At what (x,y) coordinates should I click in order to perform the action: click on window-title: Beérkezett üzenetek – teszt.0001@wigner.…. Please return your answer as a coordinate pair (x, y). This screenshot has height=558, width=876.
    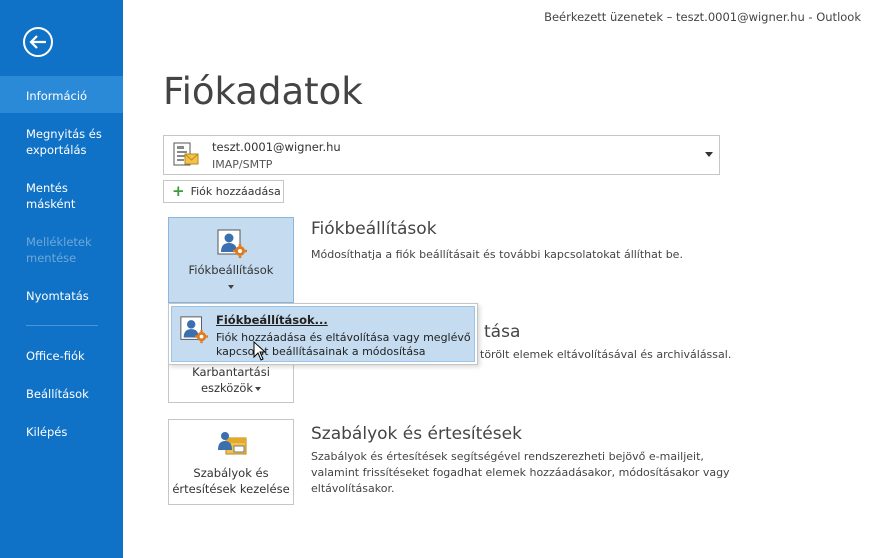
    Looking at the image, I should click on (702, 17).